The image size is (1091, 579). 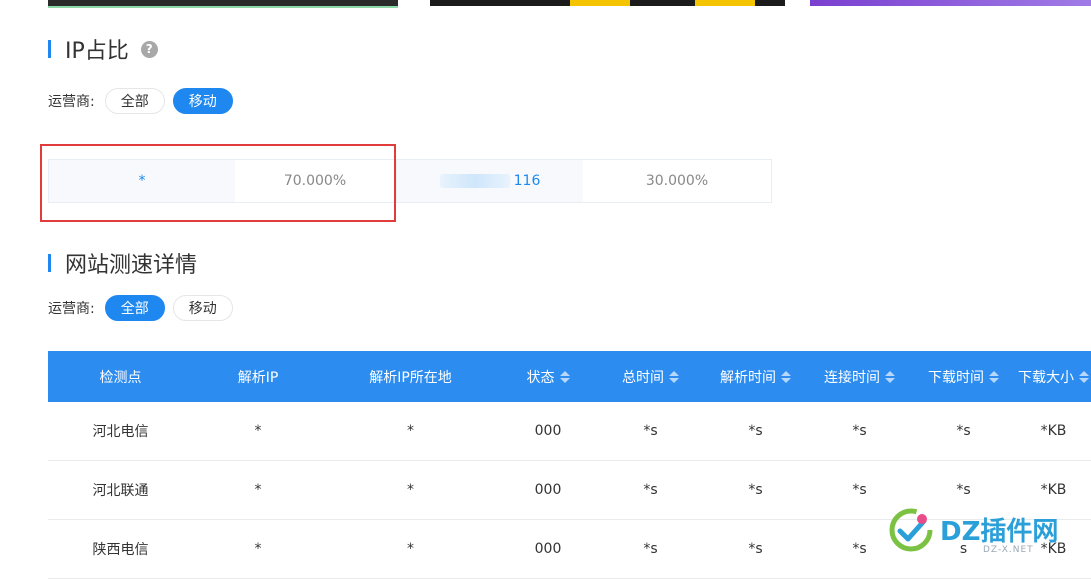 I want to click on speed-carrier-filter: 运营商: 全部 移动, so click(x=144, y=308).